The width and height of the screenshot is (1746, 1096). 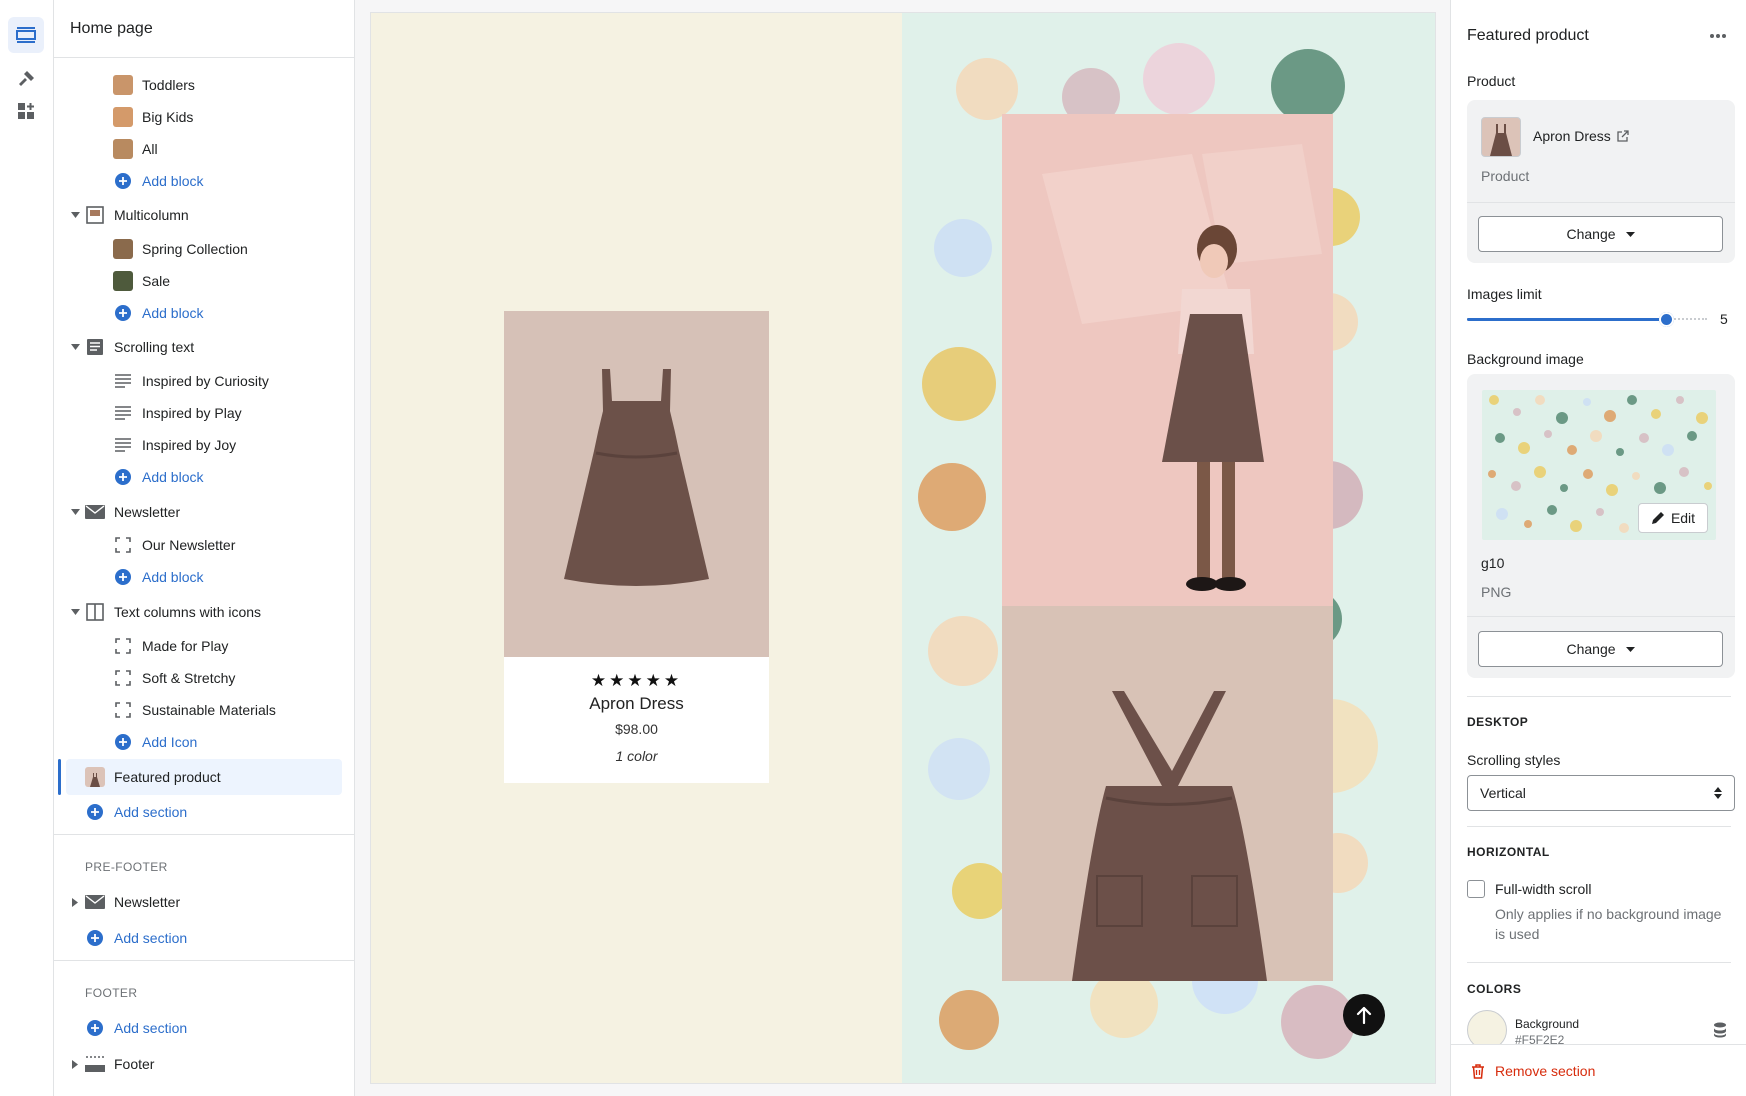 What do you see at coordinates (1657, 518) in the screenshot?
I see `pencil-icon` at bounding box center [1657, 518].